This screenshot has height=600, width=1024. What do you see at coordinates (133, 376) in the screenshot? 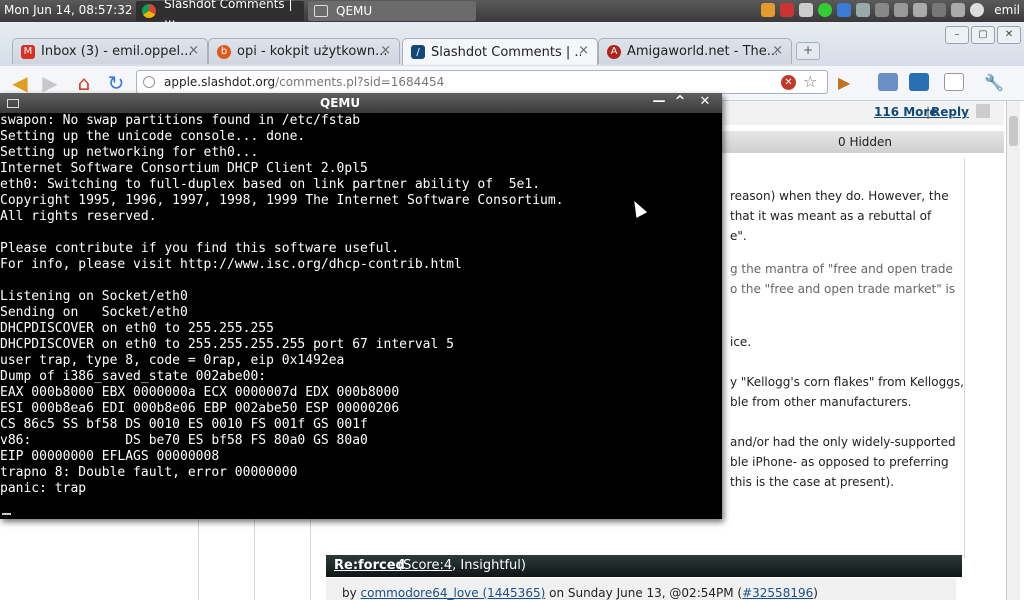
I see `console-line: Dump of i386_saved_state 002abe00:` at bounding box center [133, 376].